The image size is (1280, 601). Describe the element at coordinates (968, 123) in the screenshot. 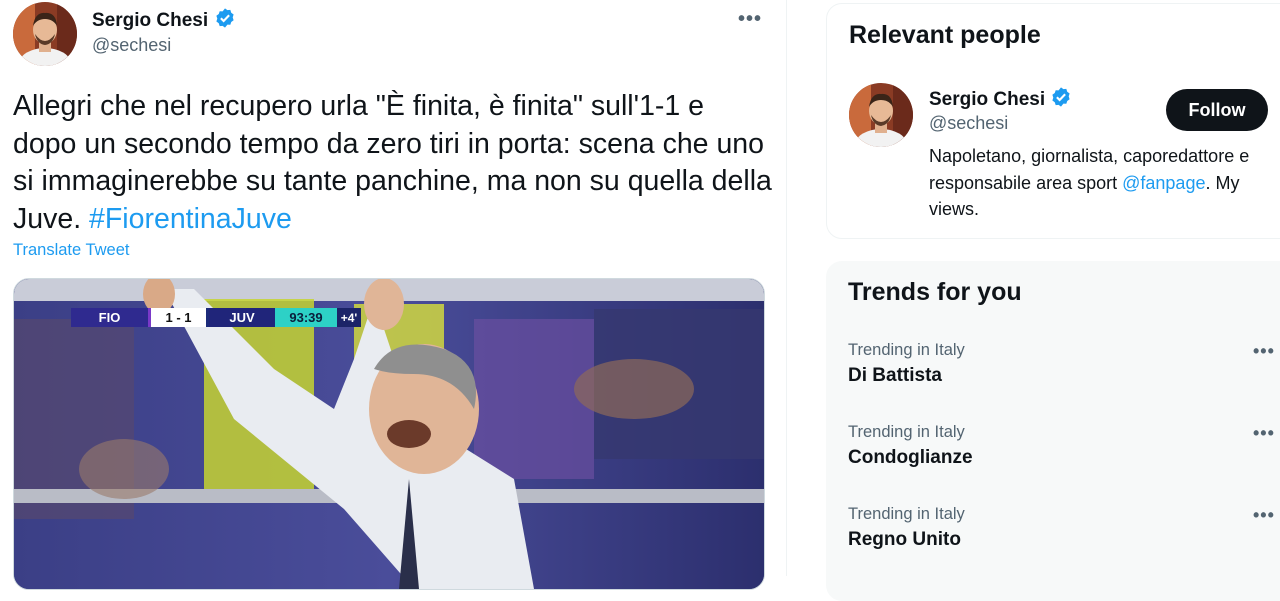

I see `person-handle: @sechesi` at that location.